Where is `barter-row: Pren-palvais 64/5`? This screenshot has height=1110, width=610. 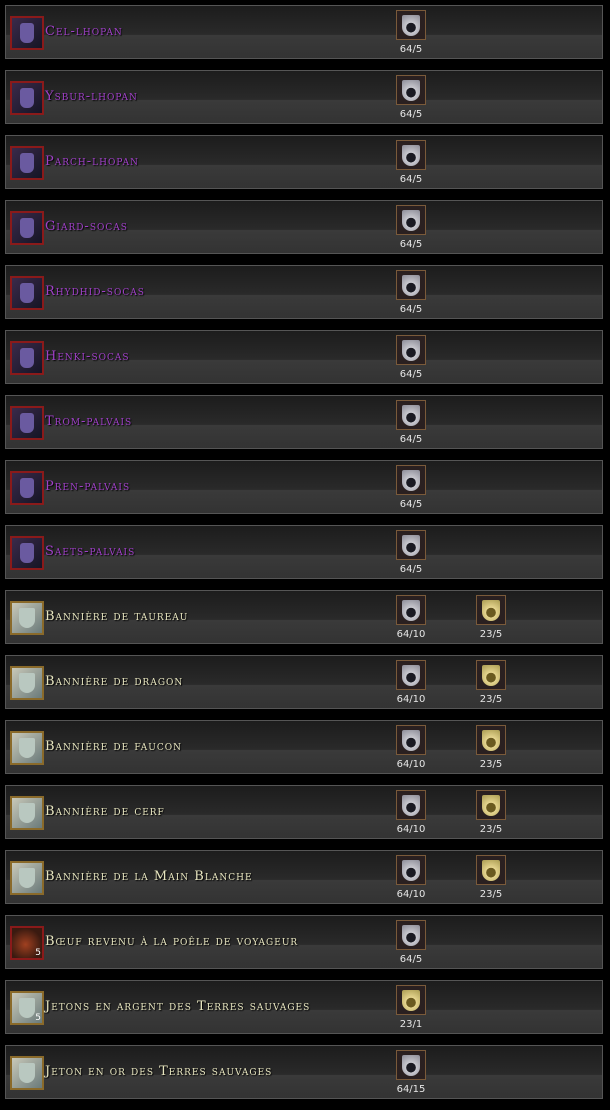 barter-row: Pren-palvais 64/5 is located at coordinates (304, 487).